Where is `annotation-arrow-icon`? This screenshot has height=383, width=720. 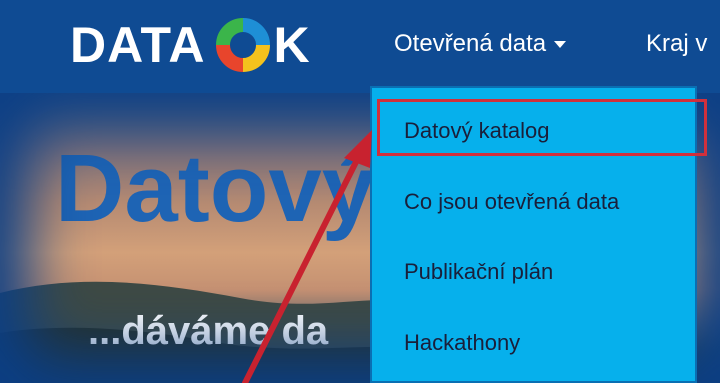
annotation-arrow-icon is located at coordinates (307, 256).